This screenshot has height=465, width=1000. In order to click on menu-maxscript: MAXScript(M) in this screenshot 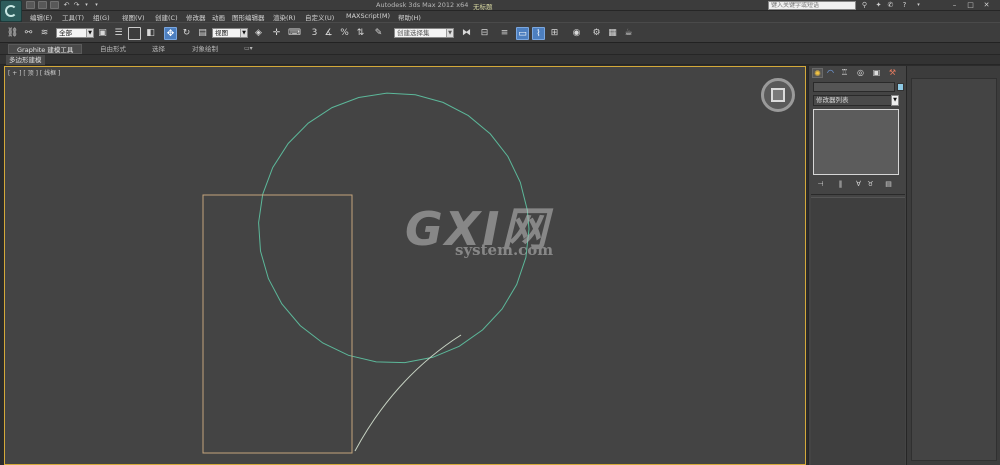, I will do `click(368, 16)`.